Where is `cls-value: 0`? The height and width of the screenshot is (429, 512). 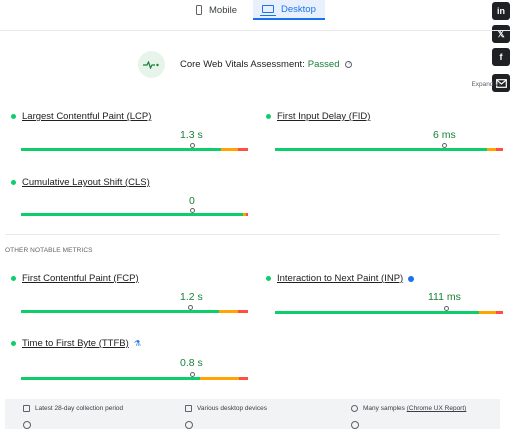
cls-value: 0 is located at coordinates (192, 201).